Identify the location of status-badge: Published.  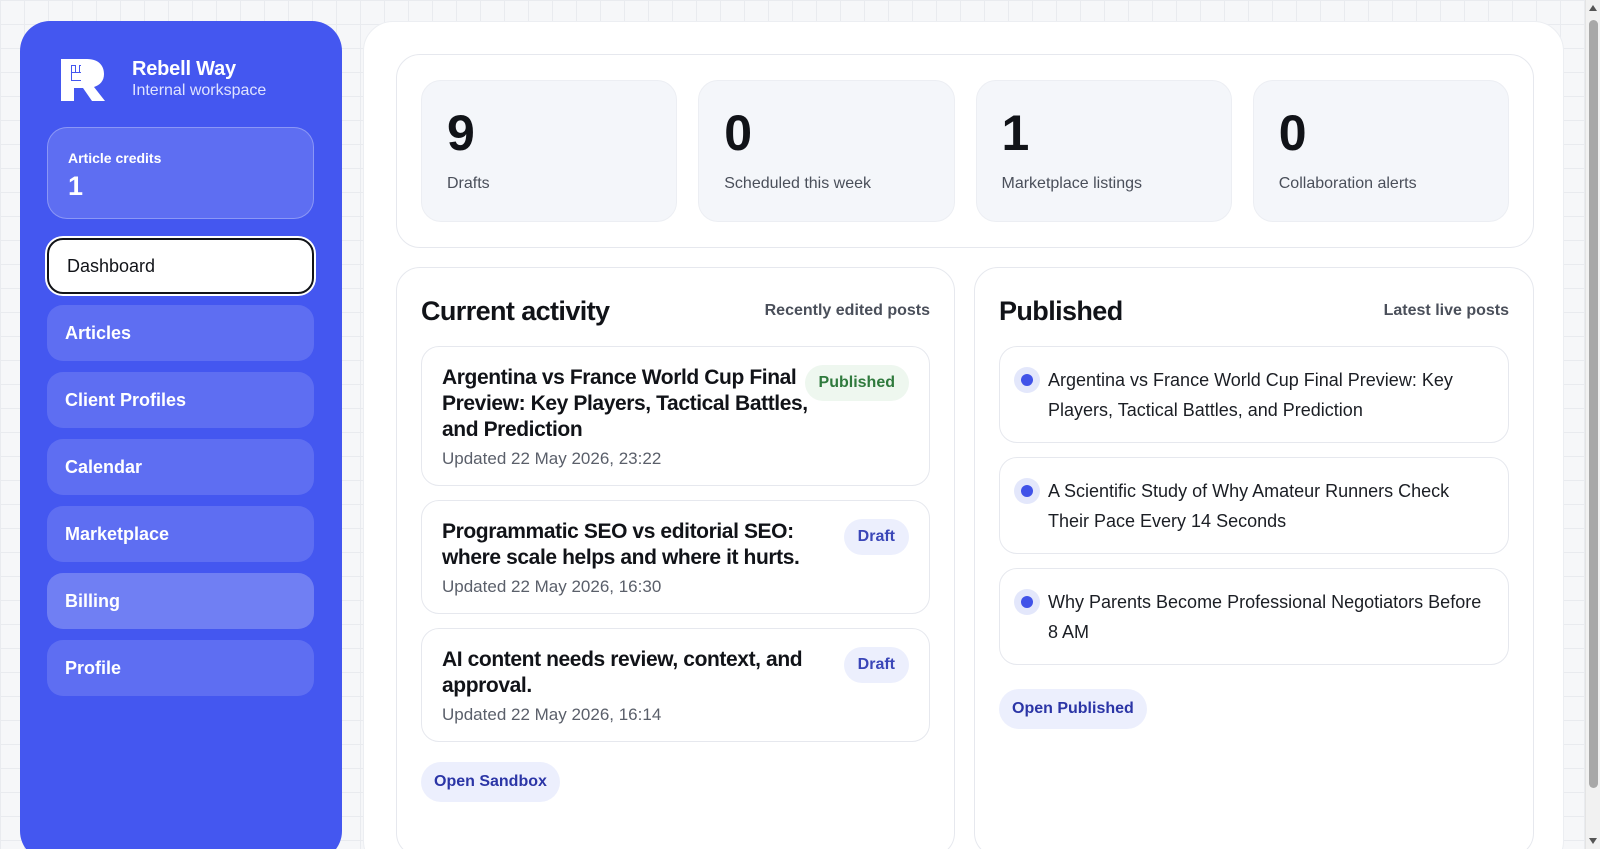
(856, 383).